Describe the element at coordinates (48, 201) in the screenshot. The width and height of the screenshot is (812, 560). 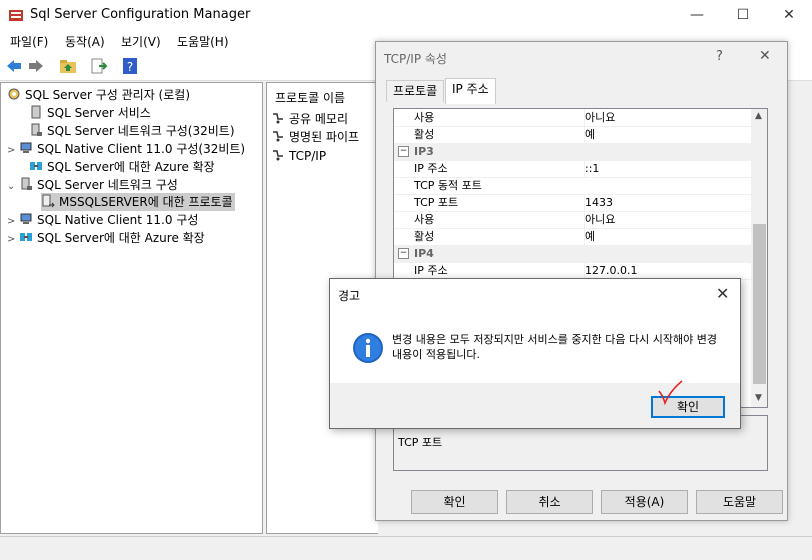
I see `protocols-icon` at that location.